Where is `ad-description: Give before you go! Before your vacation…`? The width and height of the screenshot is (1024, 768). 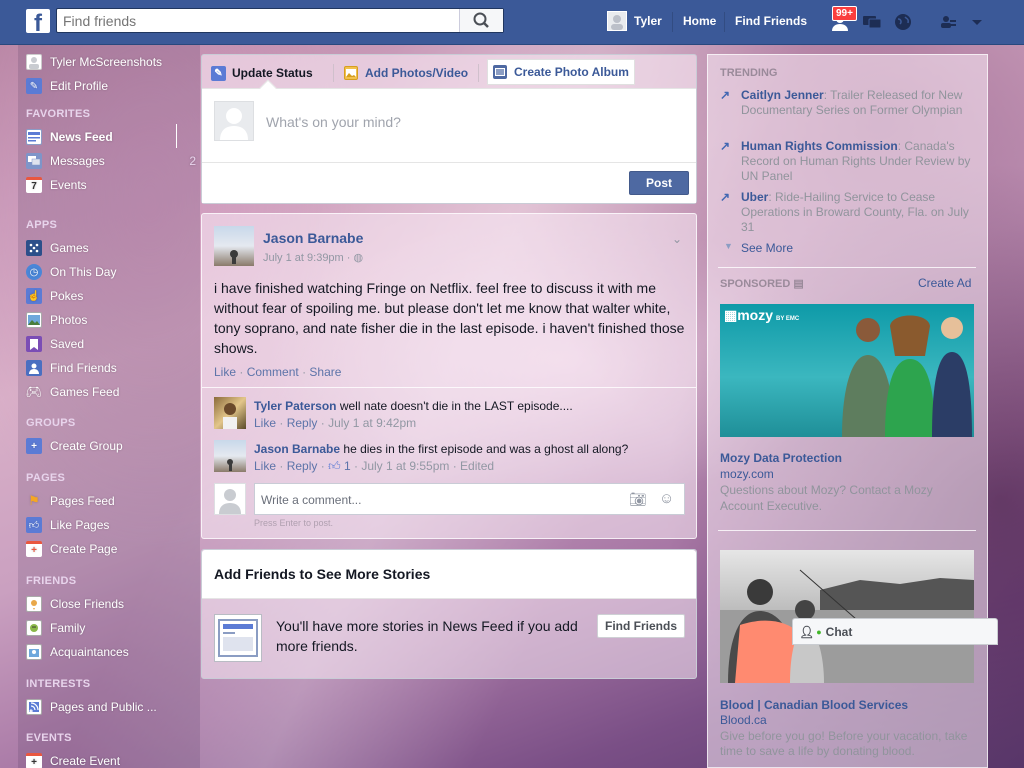 ad-description: Give before you go! Before your vacation… is located at coordinates (844, 743).